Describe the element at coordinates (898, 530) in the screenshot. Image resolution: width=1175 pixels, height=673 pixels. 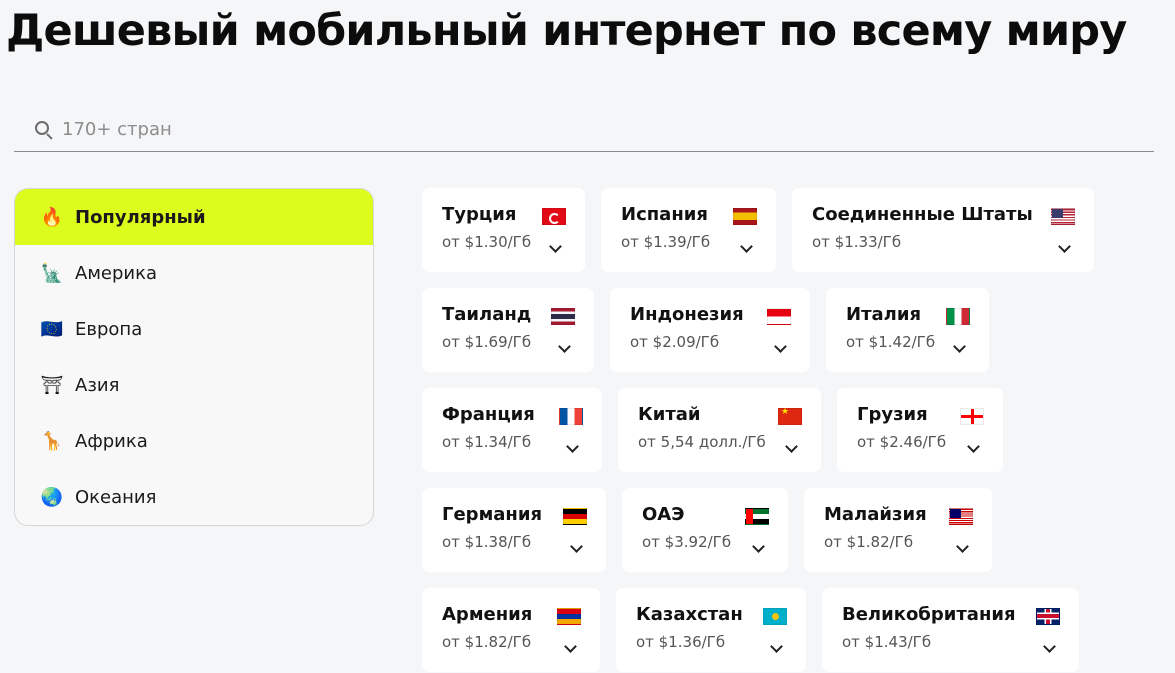
I see `country-card-malaysia: Малайзия от $1.82/Гб` at that location.